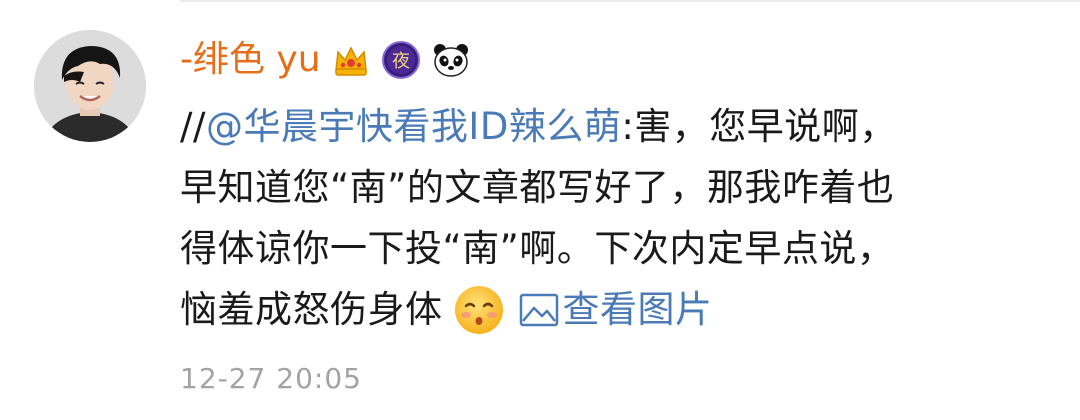 This screenshot has width=1080, height=420. What do you see at coordinates (193, 126) in the screenshot?
I see `repost-prefix: //` at bounding box center [193, 126].